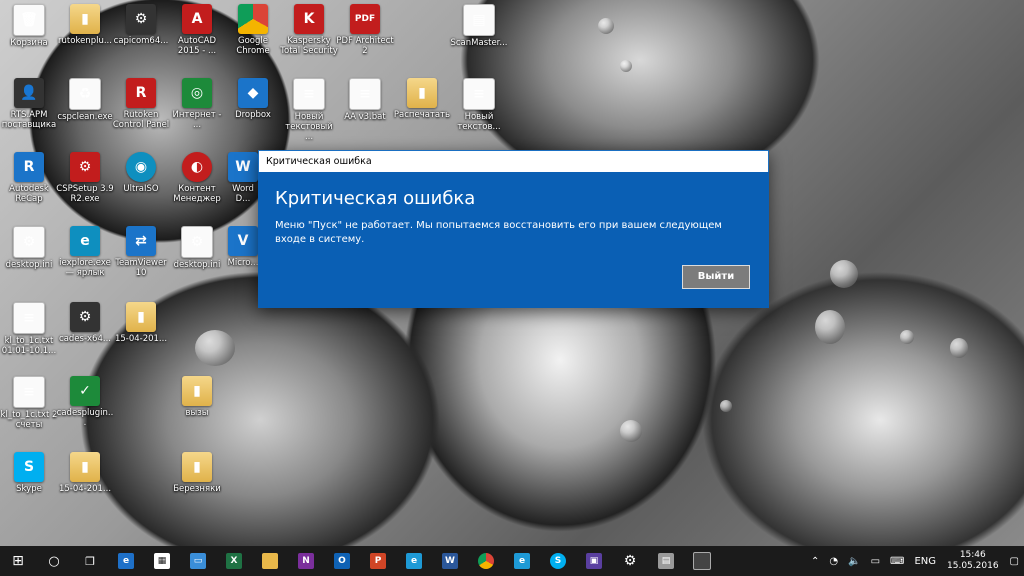 The height and width of the screenshot is (576, 1024). What do you see at coordinates (141, 167) in the screenshot?
I see `ultraiso-icon: ◉` at bounding box center [141, 167].